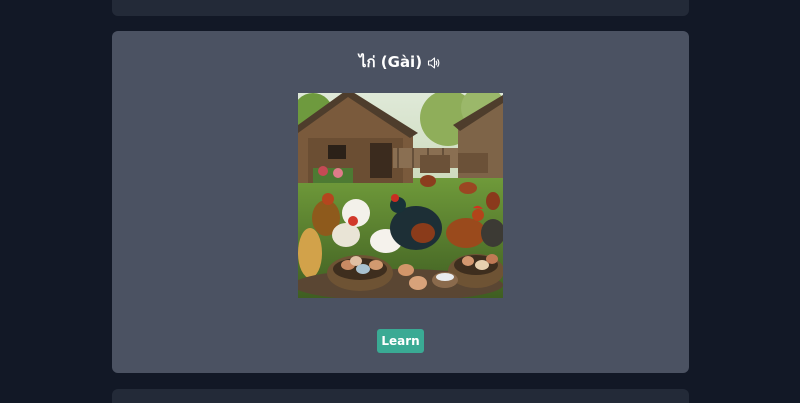 Image resolution: width=800 pixels, height=403 pixels. Describe the element at coordinates (400, 195) in the screenshot. I see `chicken-farm-image` at that location.